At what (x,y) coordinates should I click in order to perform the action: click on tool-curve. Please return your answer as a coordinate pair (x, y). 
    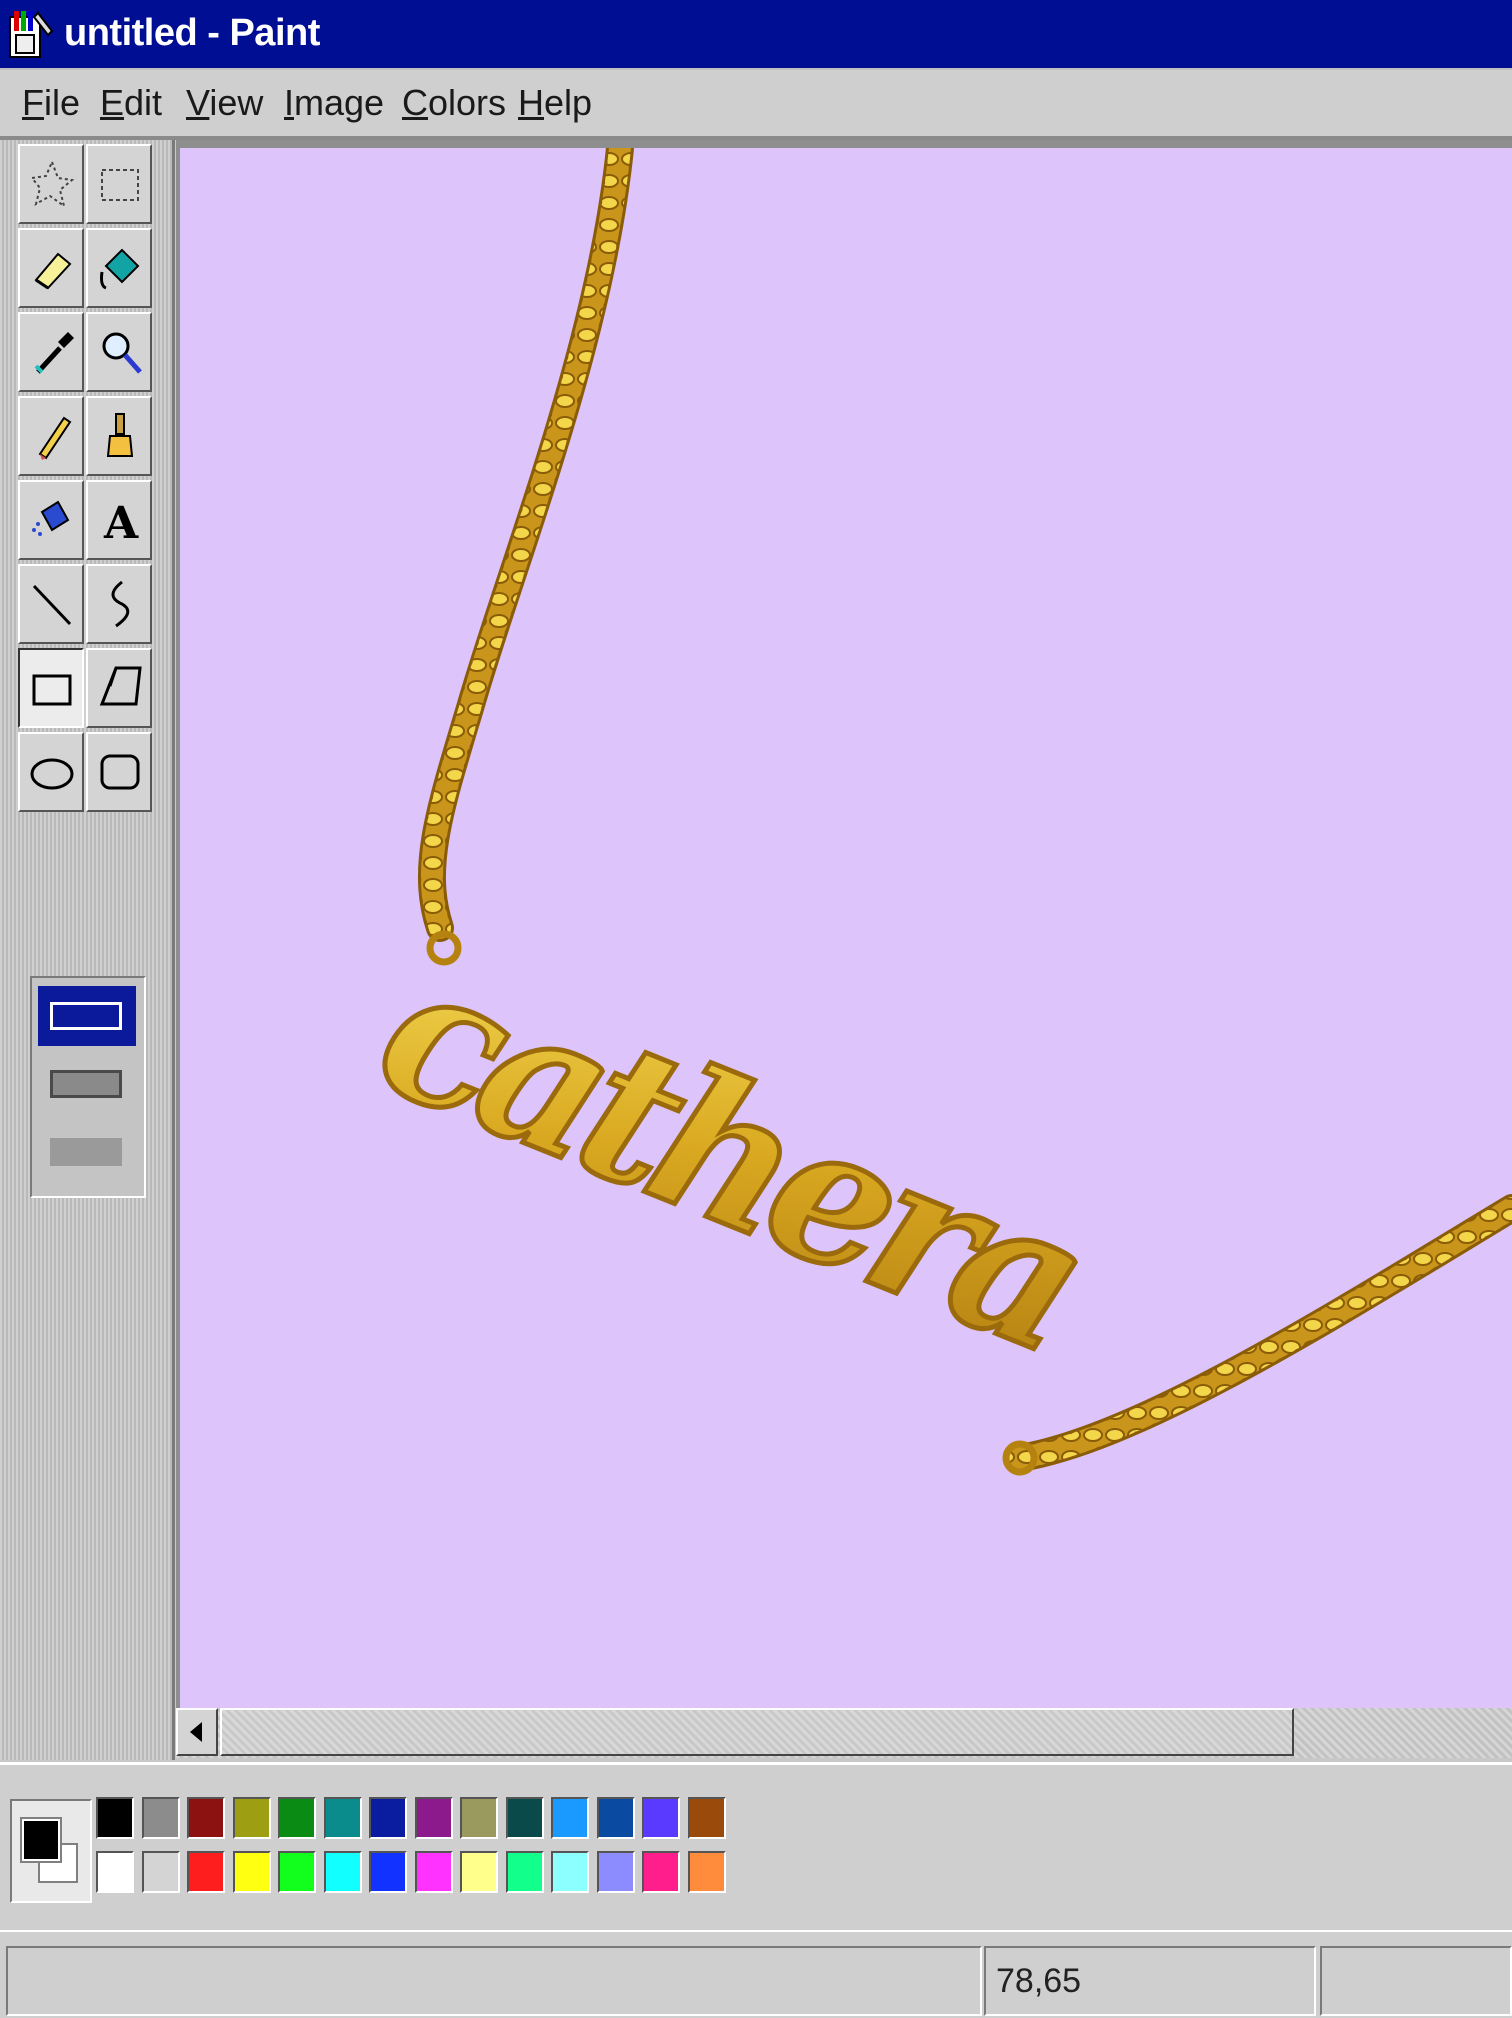
    Looking at the image, I should click on (119, 604).